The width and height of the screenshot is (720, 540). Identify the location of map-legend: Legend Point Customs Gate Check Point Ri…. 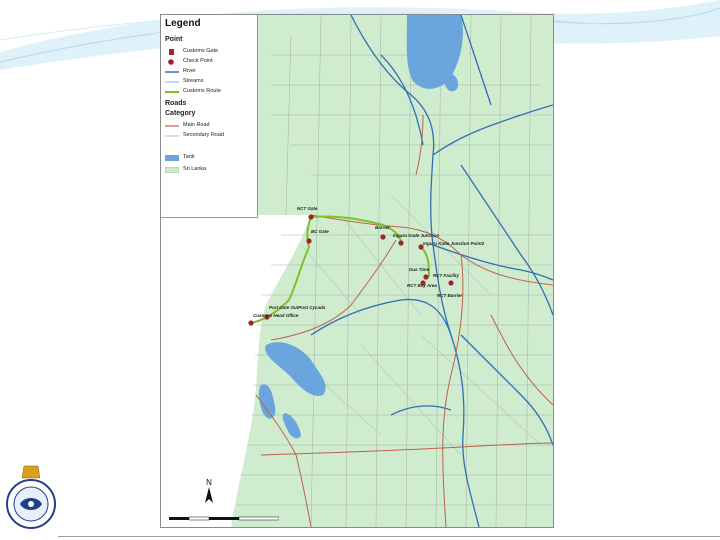
(209, 116).